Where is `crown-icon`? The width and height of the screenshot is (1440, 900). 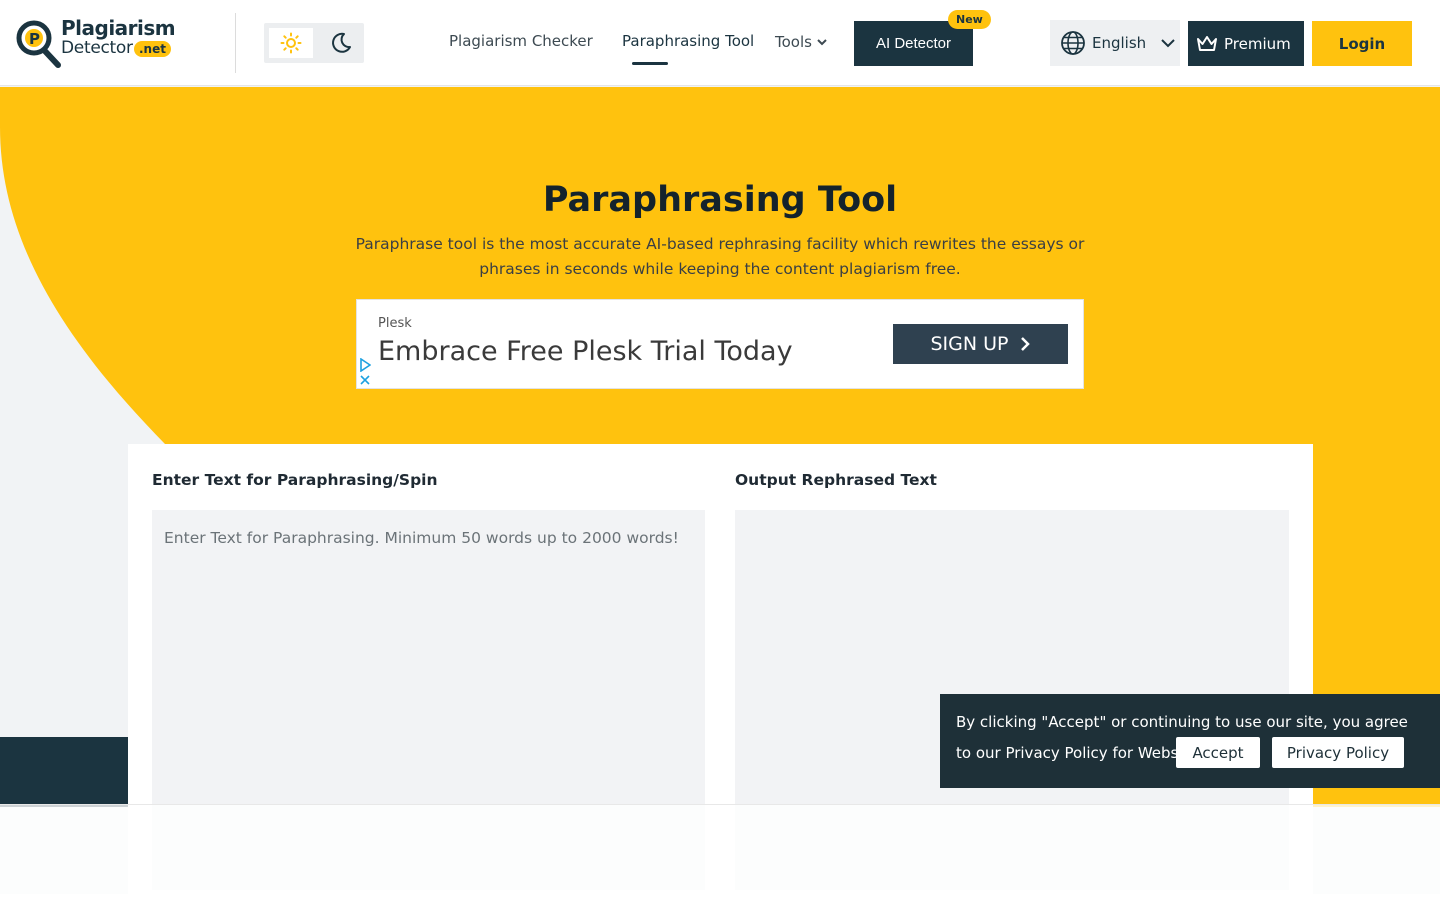
crown-icon is located at coordinates (1207, 43).